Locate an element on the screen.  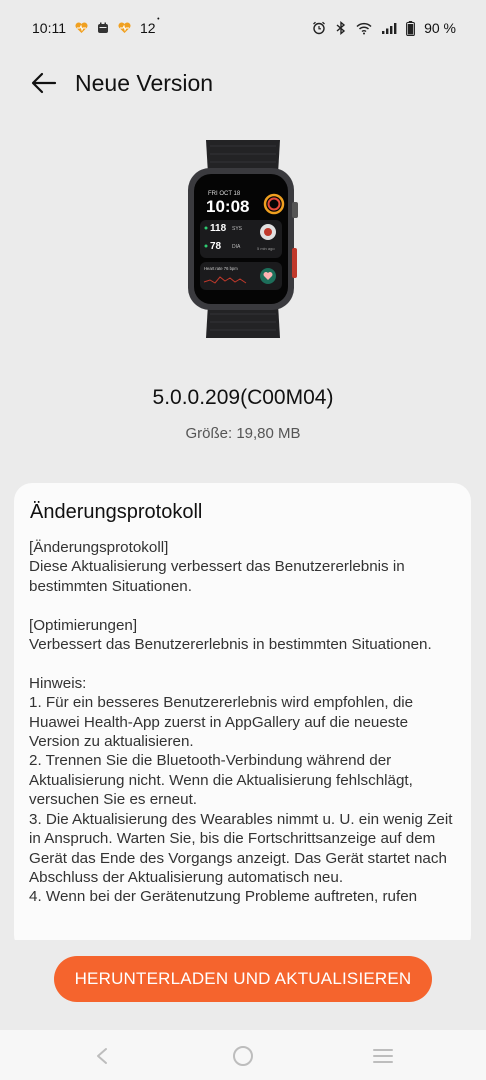
nav-home-button is located at coordinates (243, 1056).